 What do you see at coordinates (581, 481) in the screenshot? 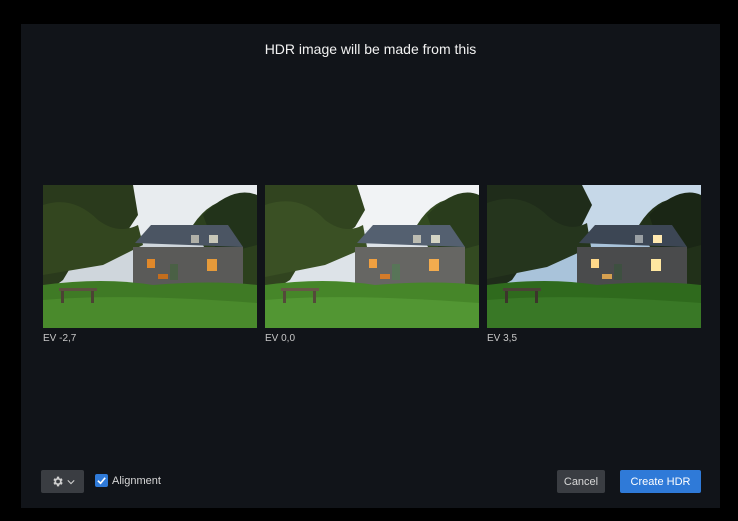
I see `cancel-button: Cancel` at bounding box center [581, 481].